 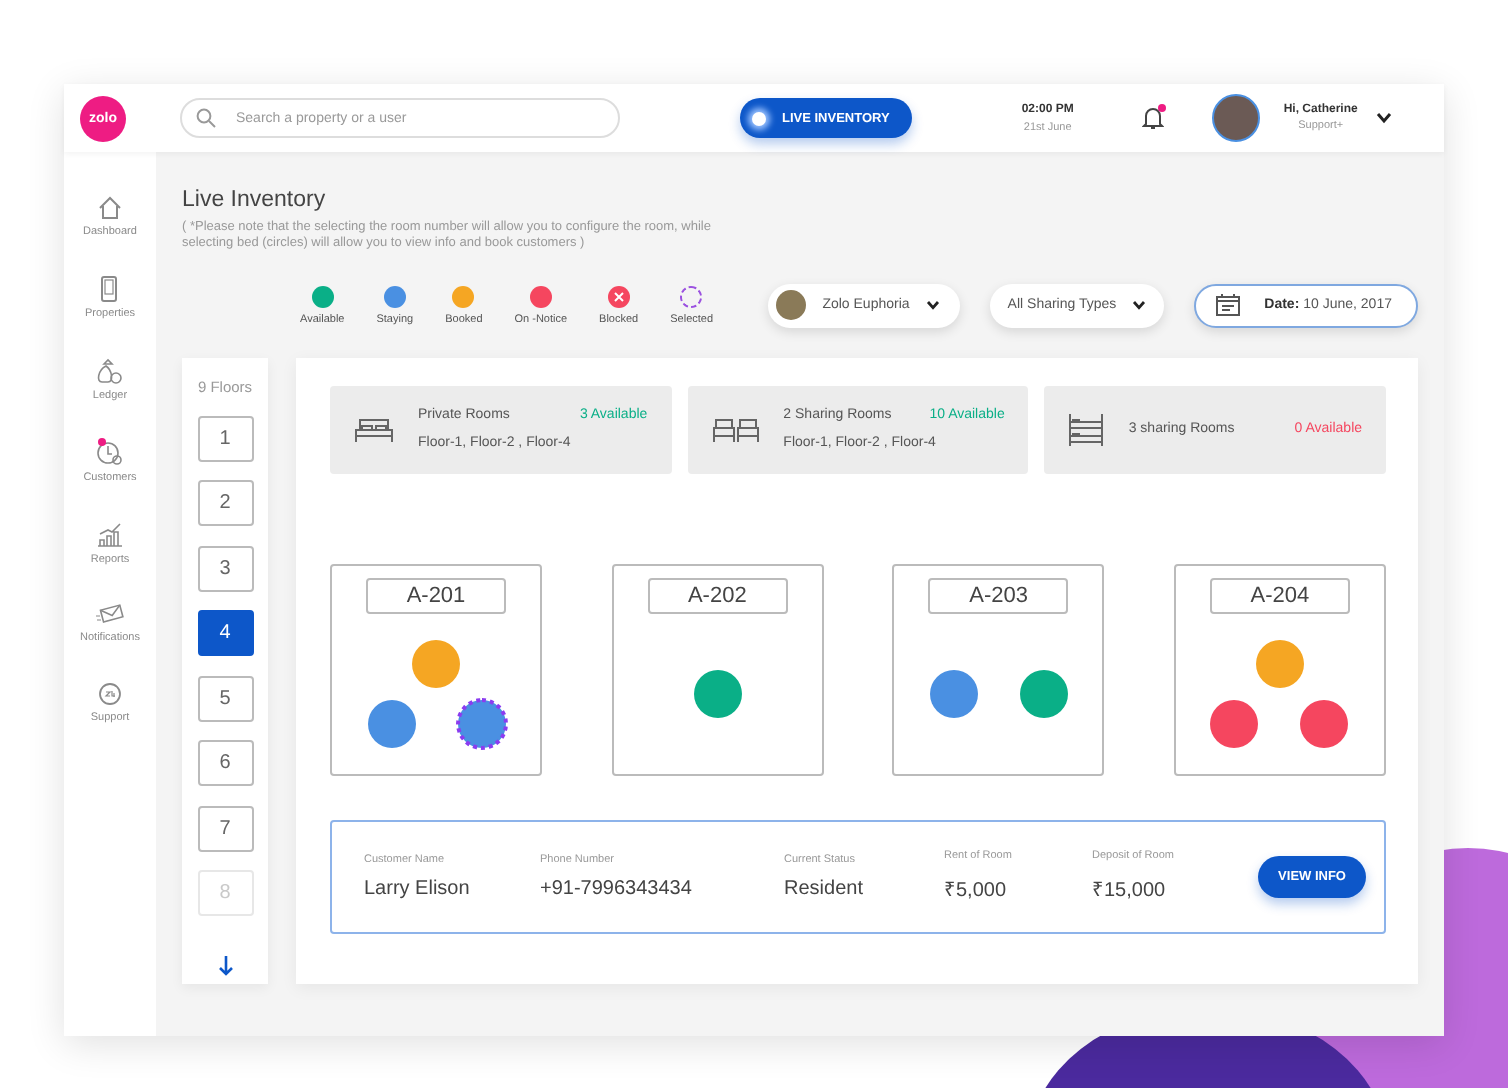 What do you see at coordinates (110, 453) in the screenshot?
I see `user-clock-icon` at bounding box center [110, 453].